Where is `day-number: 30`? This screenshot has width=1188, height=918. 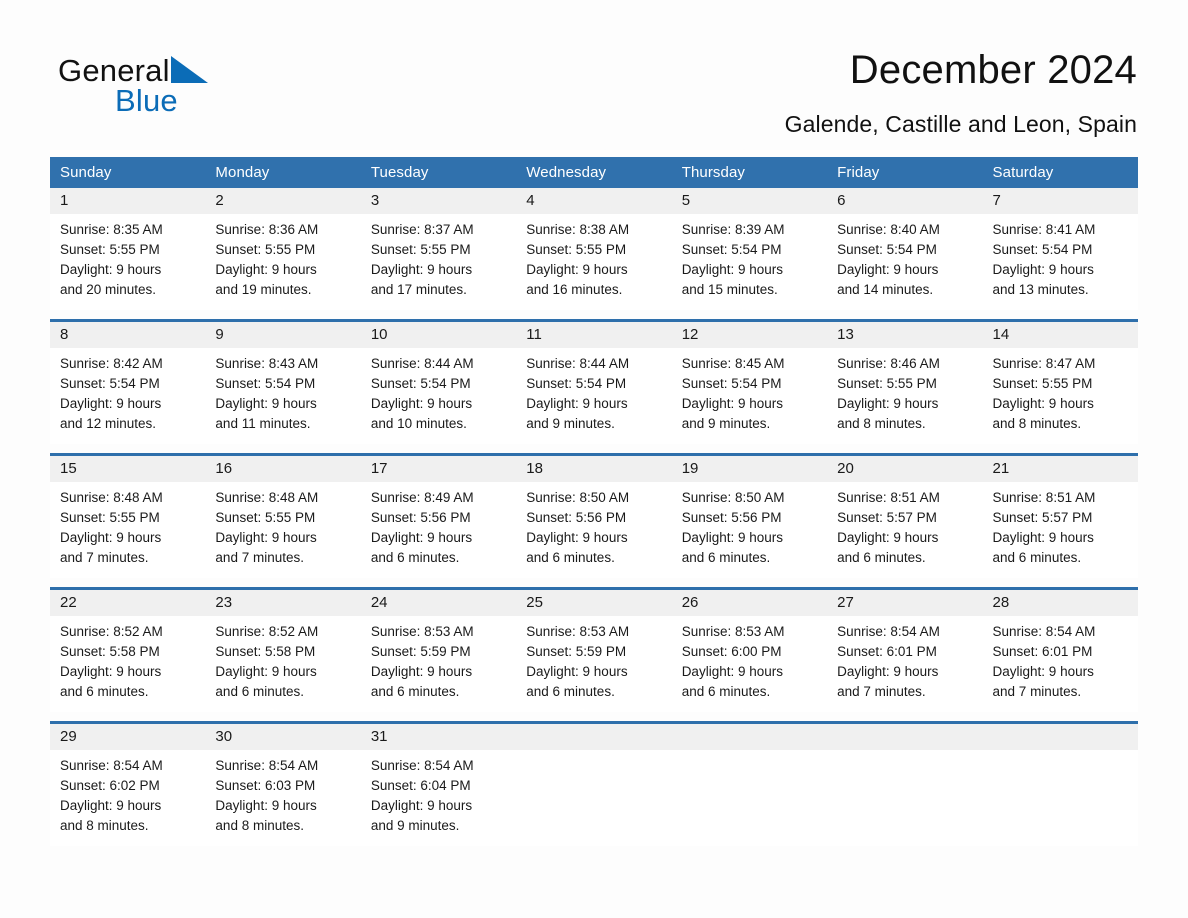
day-number: 30 is located at coordinates (283, 737).